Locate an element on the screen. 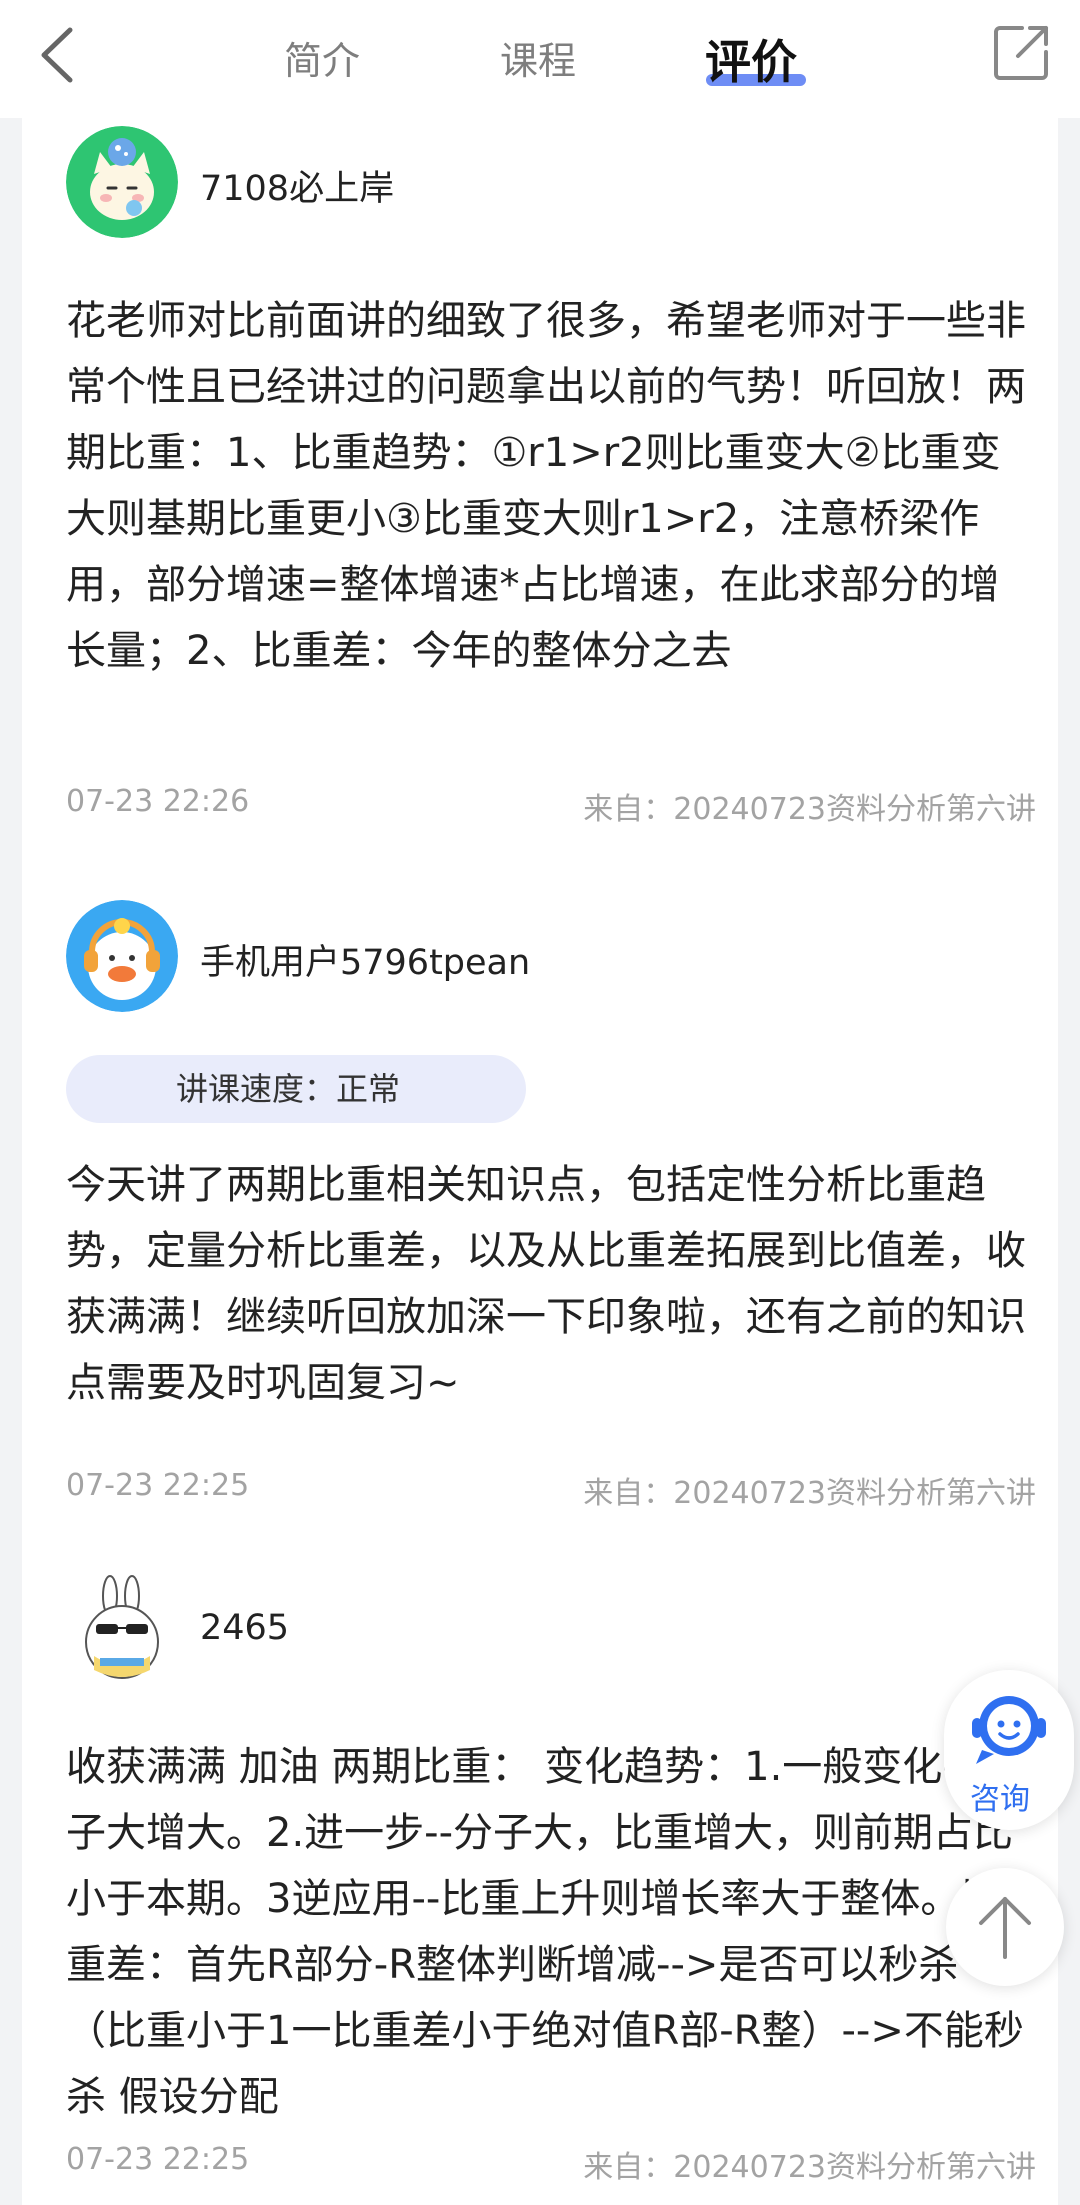 The image size is (1080, 2205). chevron-left-icon is located at coordinates (57, 55).